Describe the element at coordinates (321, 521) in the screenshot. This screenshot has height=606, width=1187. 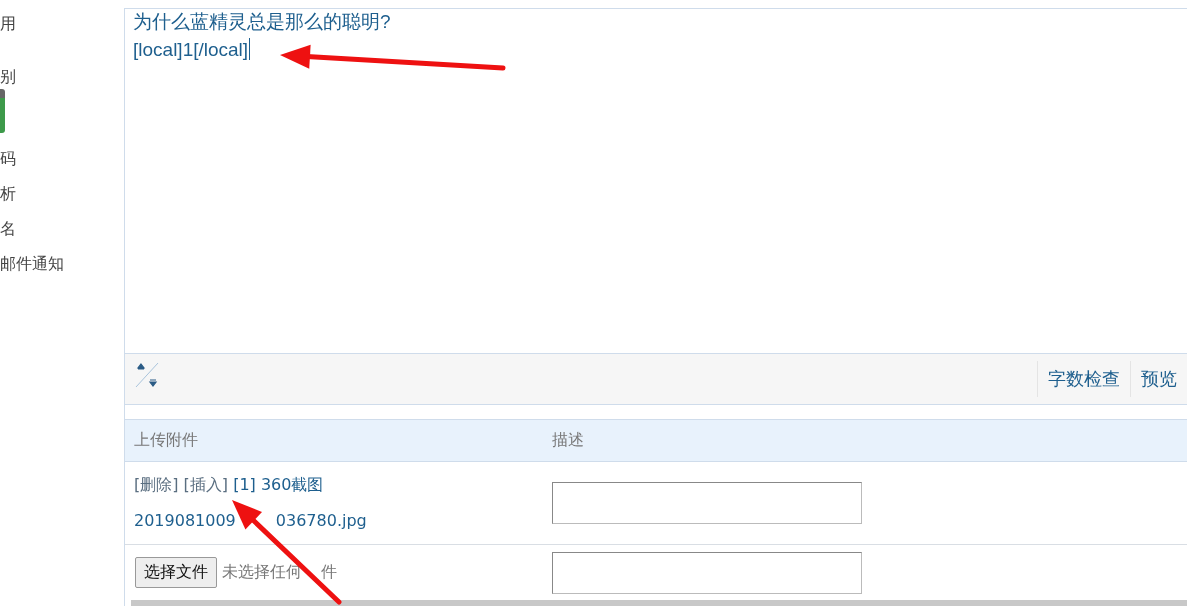
I see `attachment-file-link: 036780.jpg` at that location.